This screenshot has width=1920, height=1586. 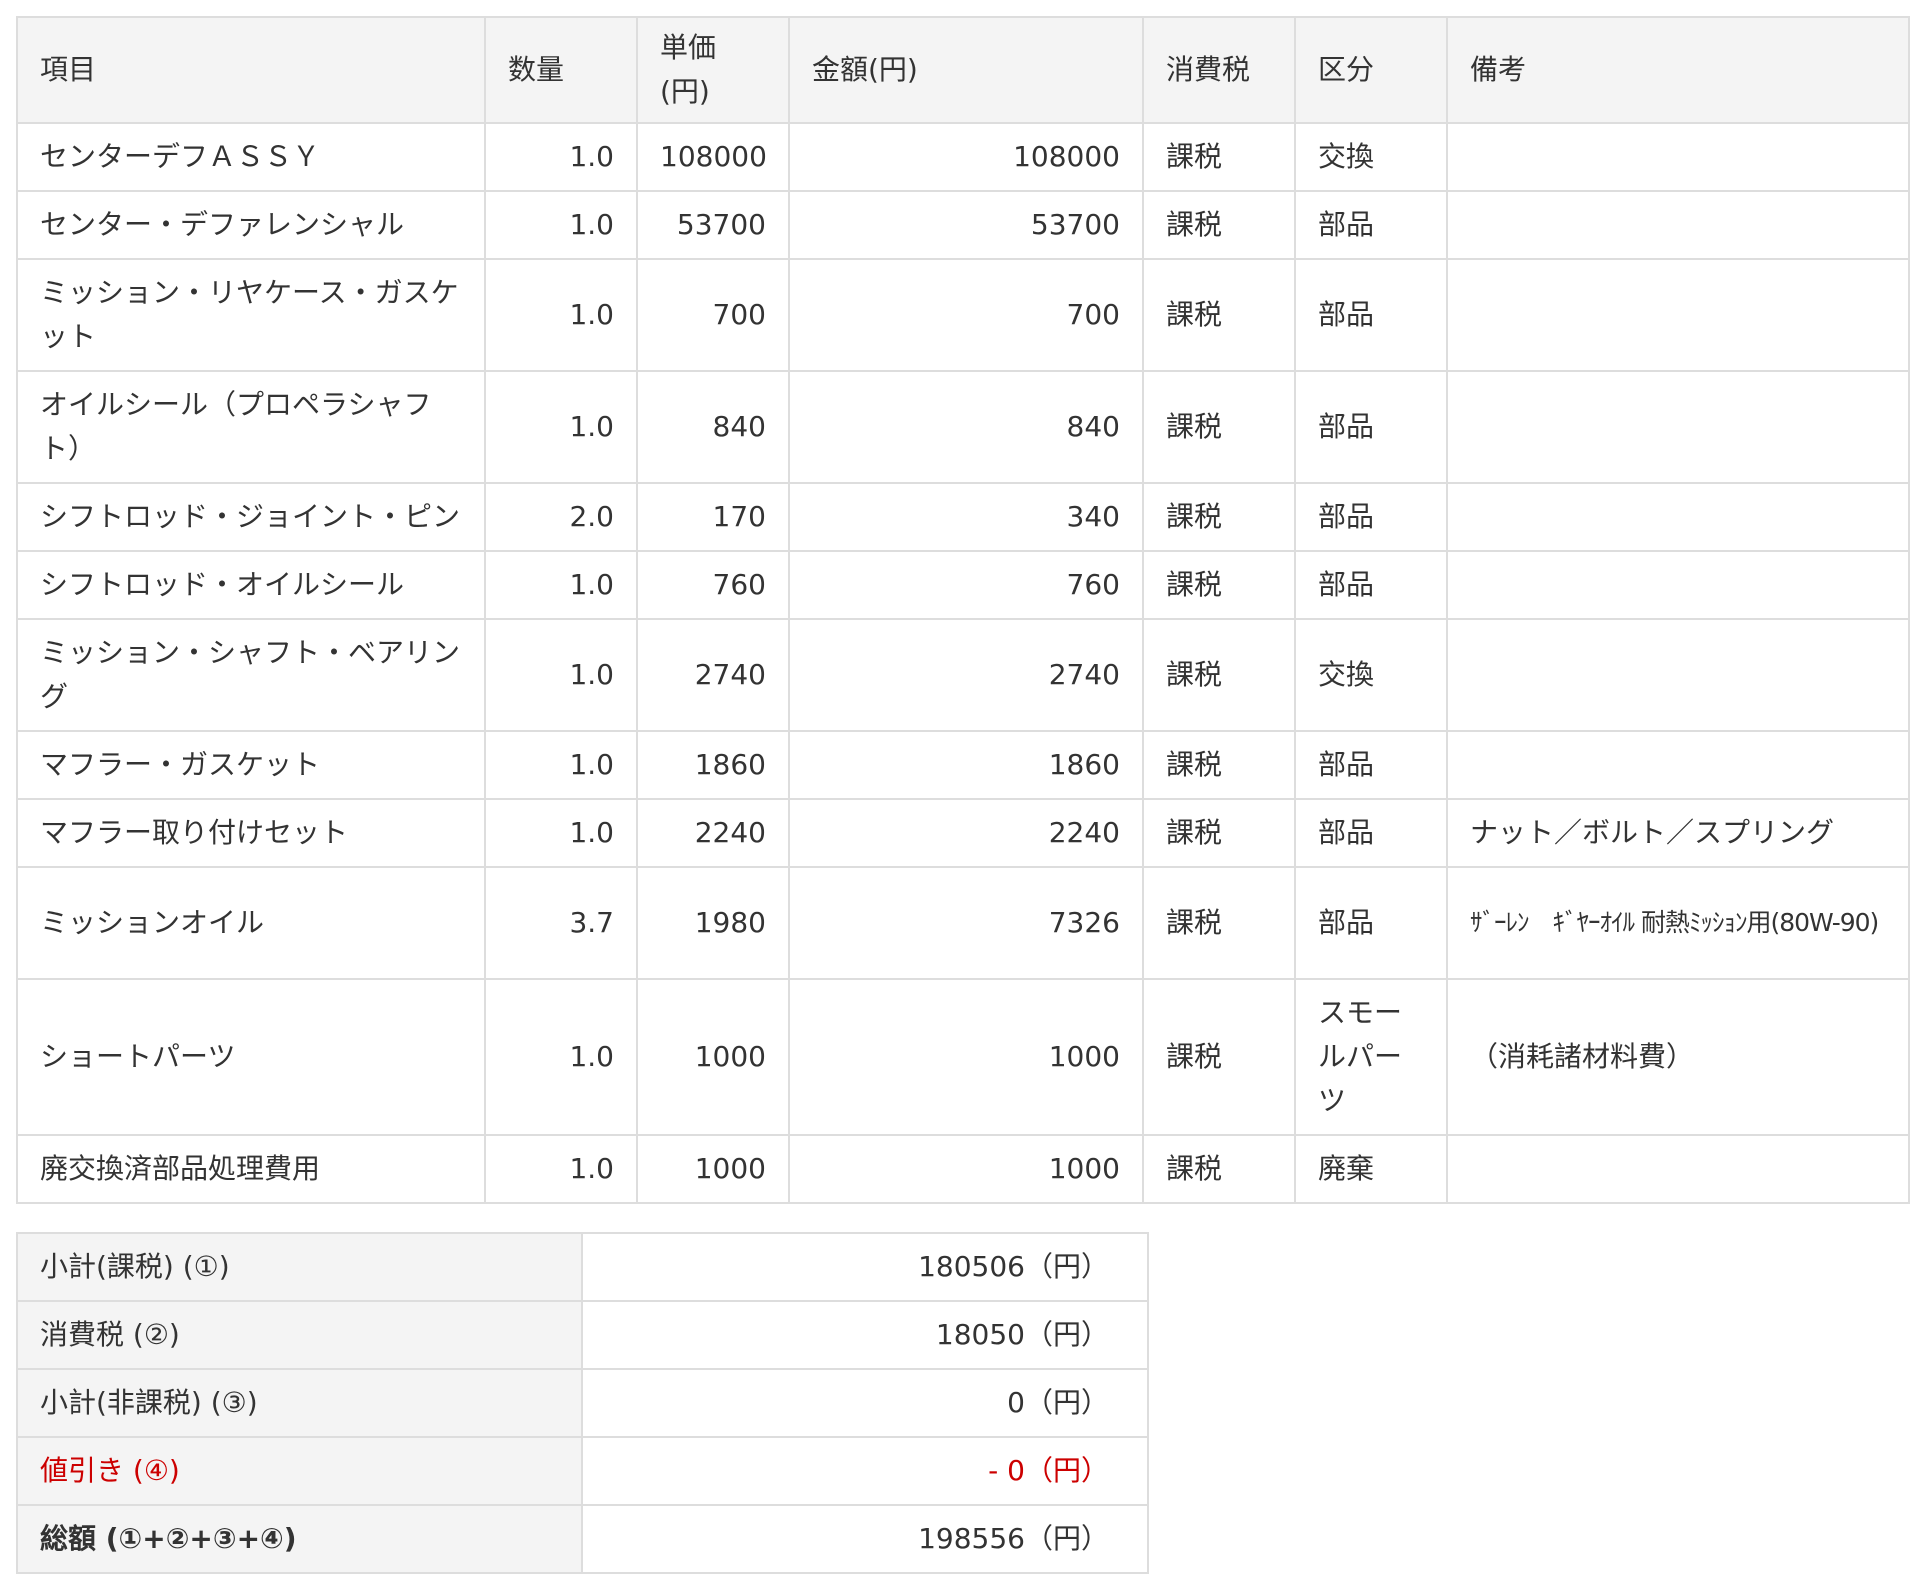 What do you see at coordinates (713, 315) in the screenshot?
I see `cell-unit-price: 700` at bounding box center [713, 315].